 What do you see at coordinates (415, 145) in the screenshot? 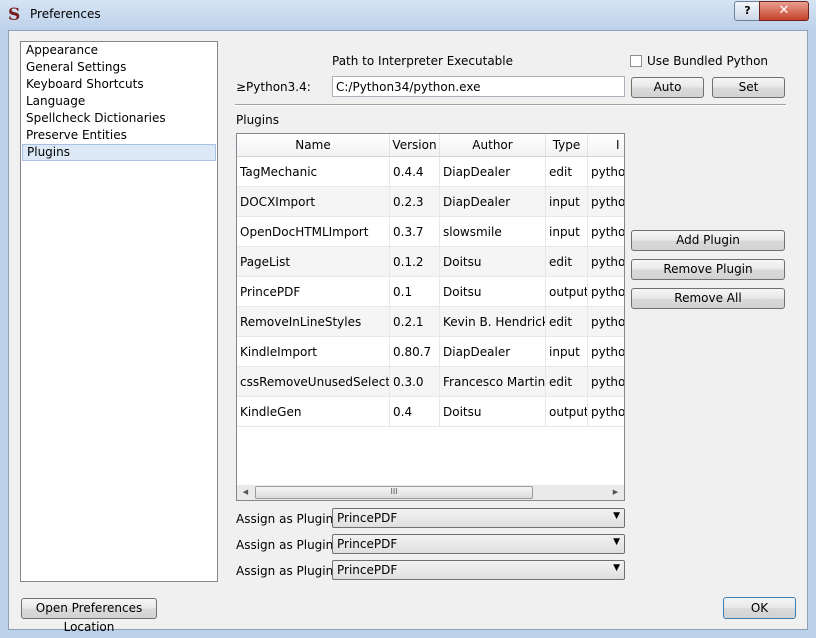
I see `column-header-version: Version` at bounding box center [415, 145].